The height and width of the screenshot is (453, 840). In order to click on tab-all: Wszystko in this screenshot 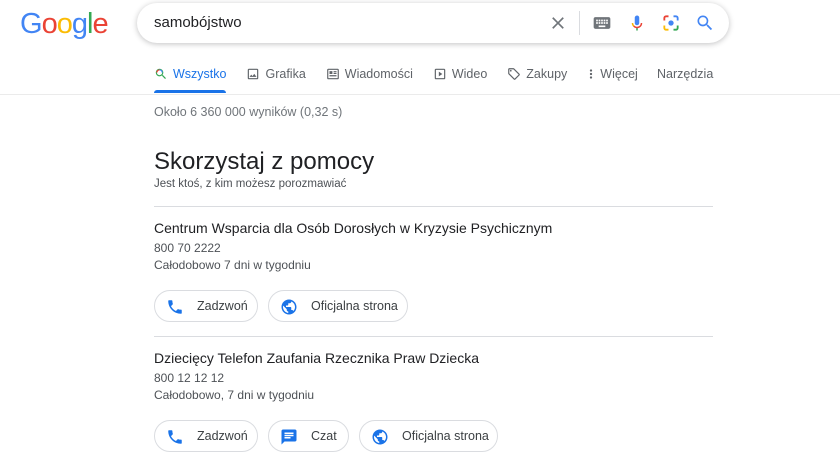, I will do `click(190, 75)`.